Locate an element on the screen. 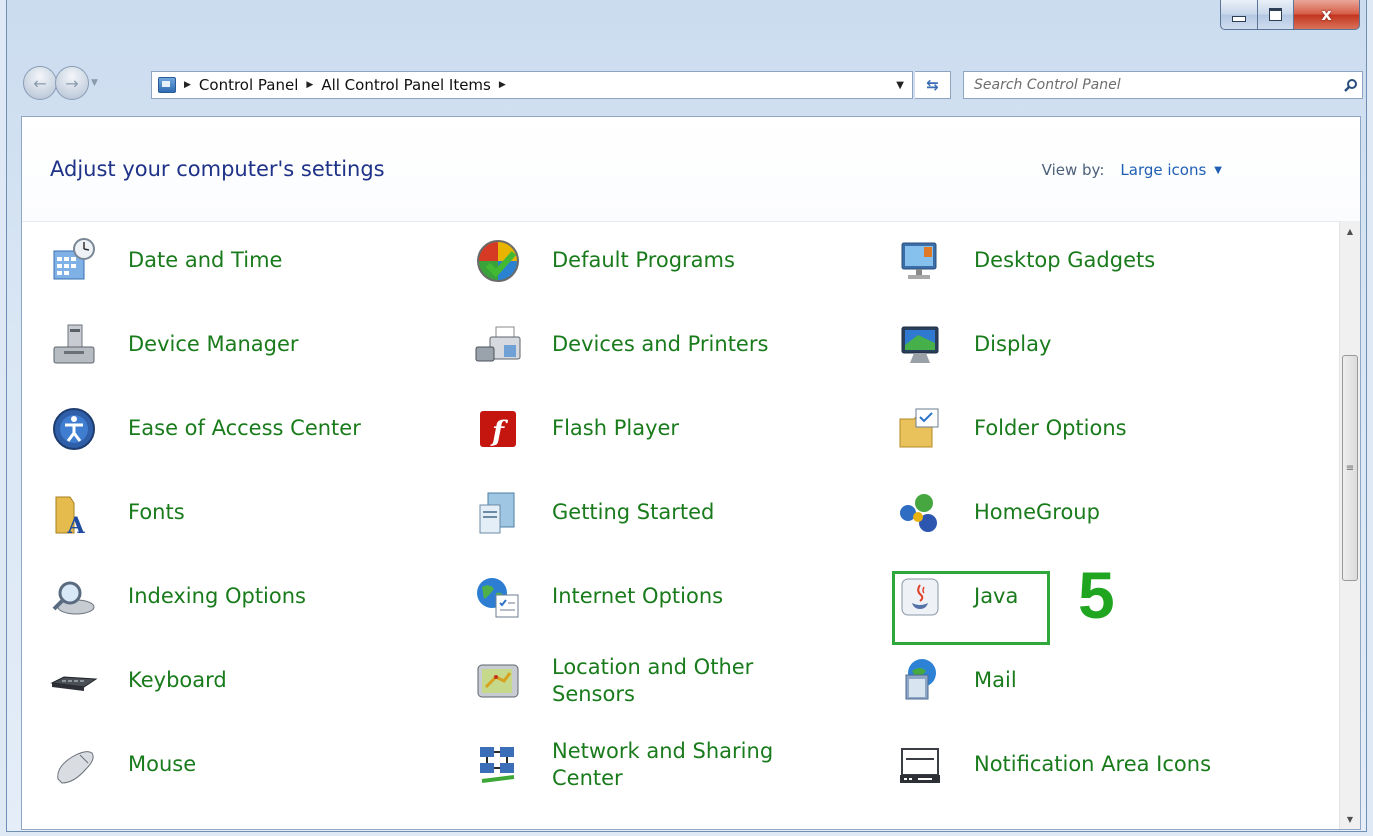 The height and width of the screenshot is (836, 1373). refresh-button: ⇆ is located at coordinates (933, 85).